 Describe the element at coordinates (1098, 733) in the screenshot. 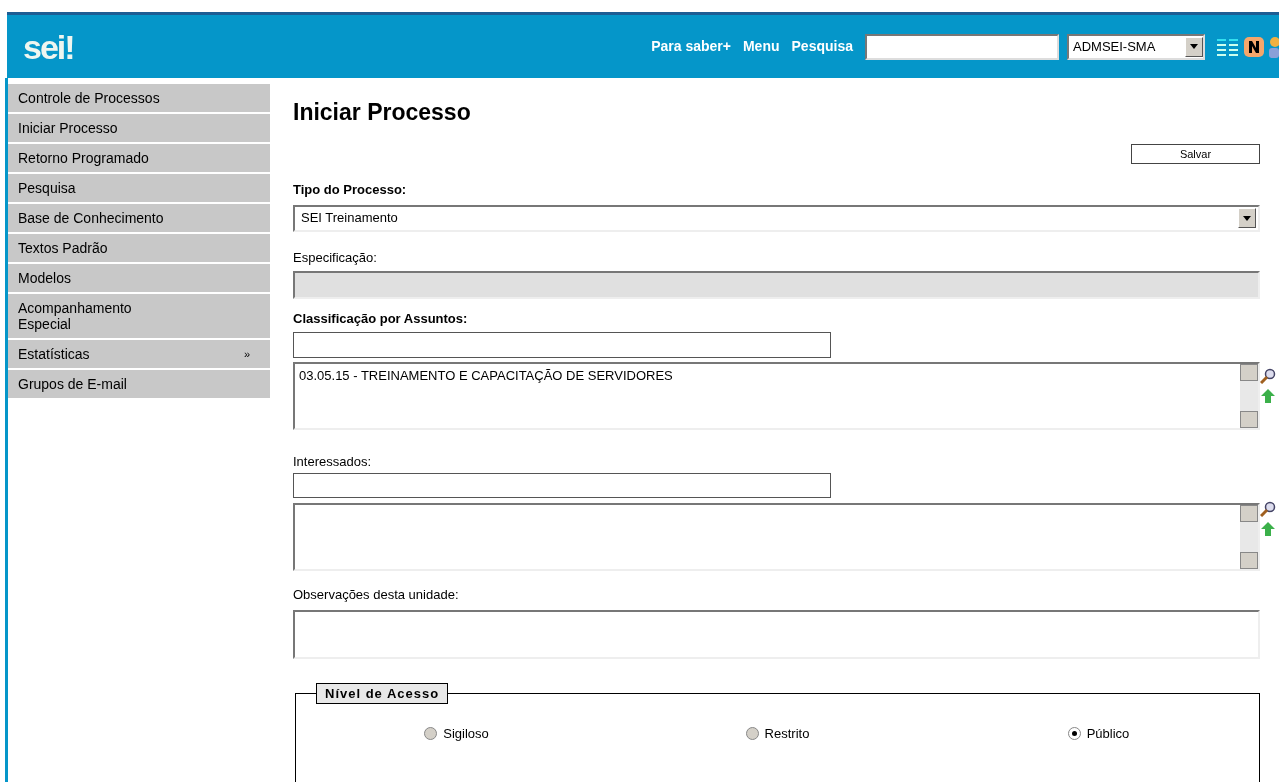

I see `access-level-radio: Público` at that location.